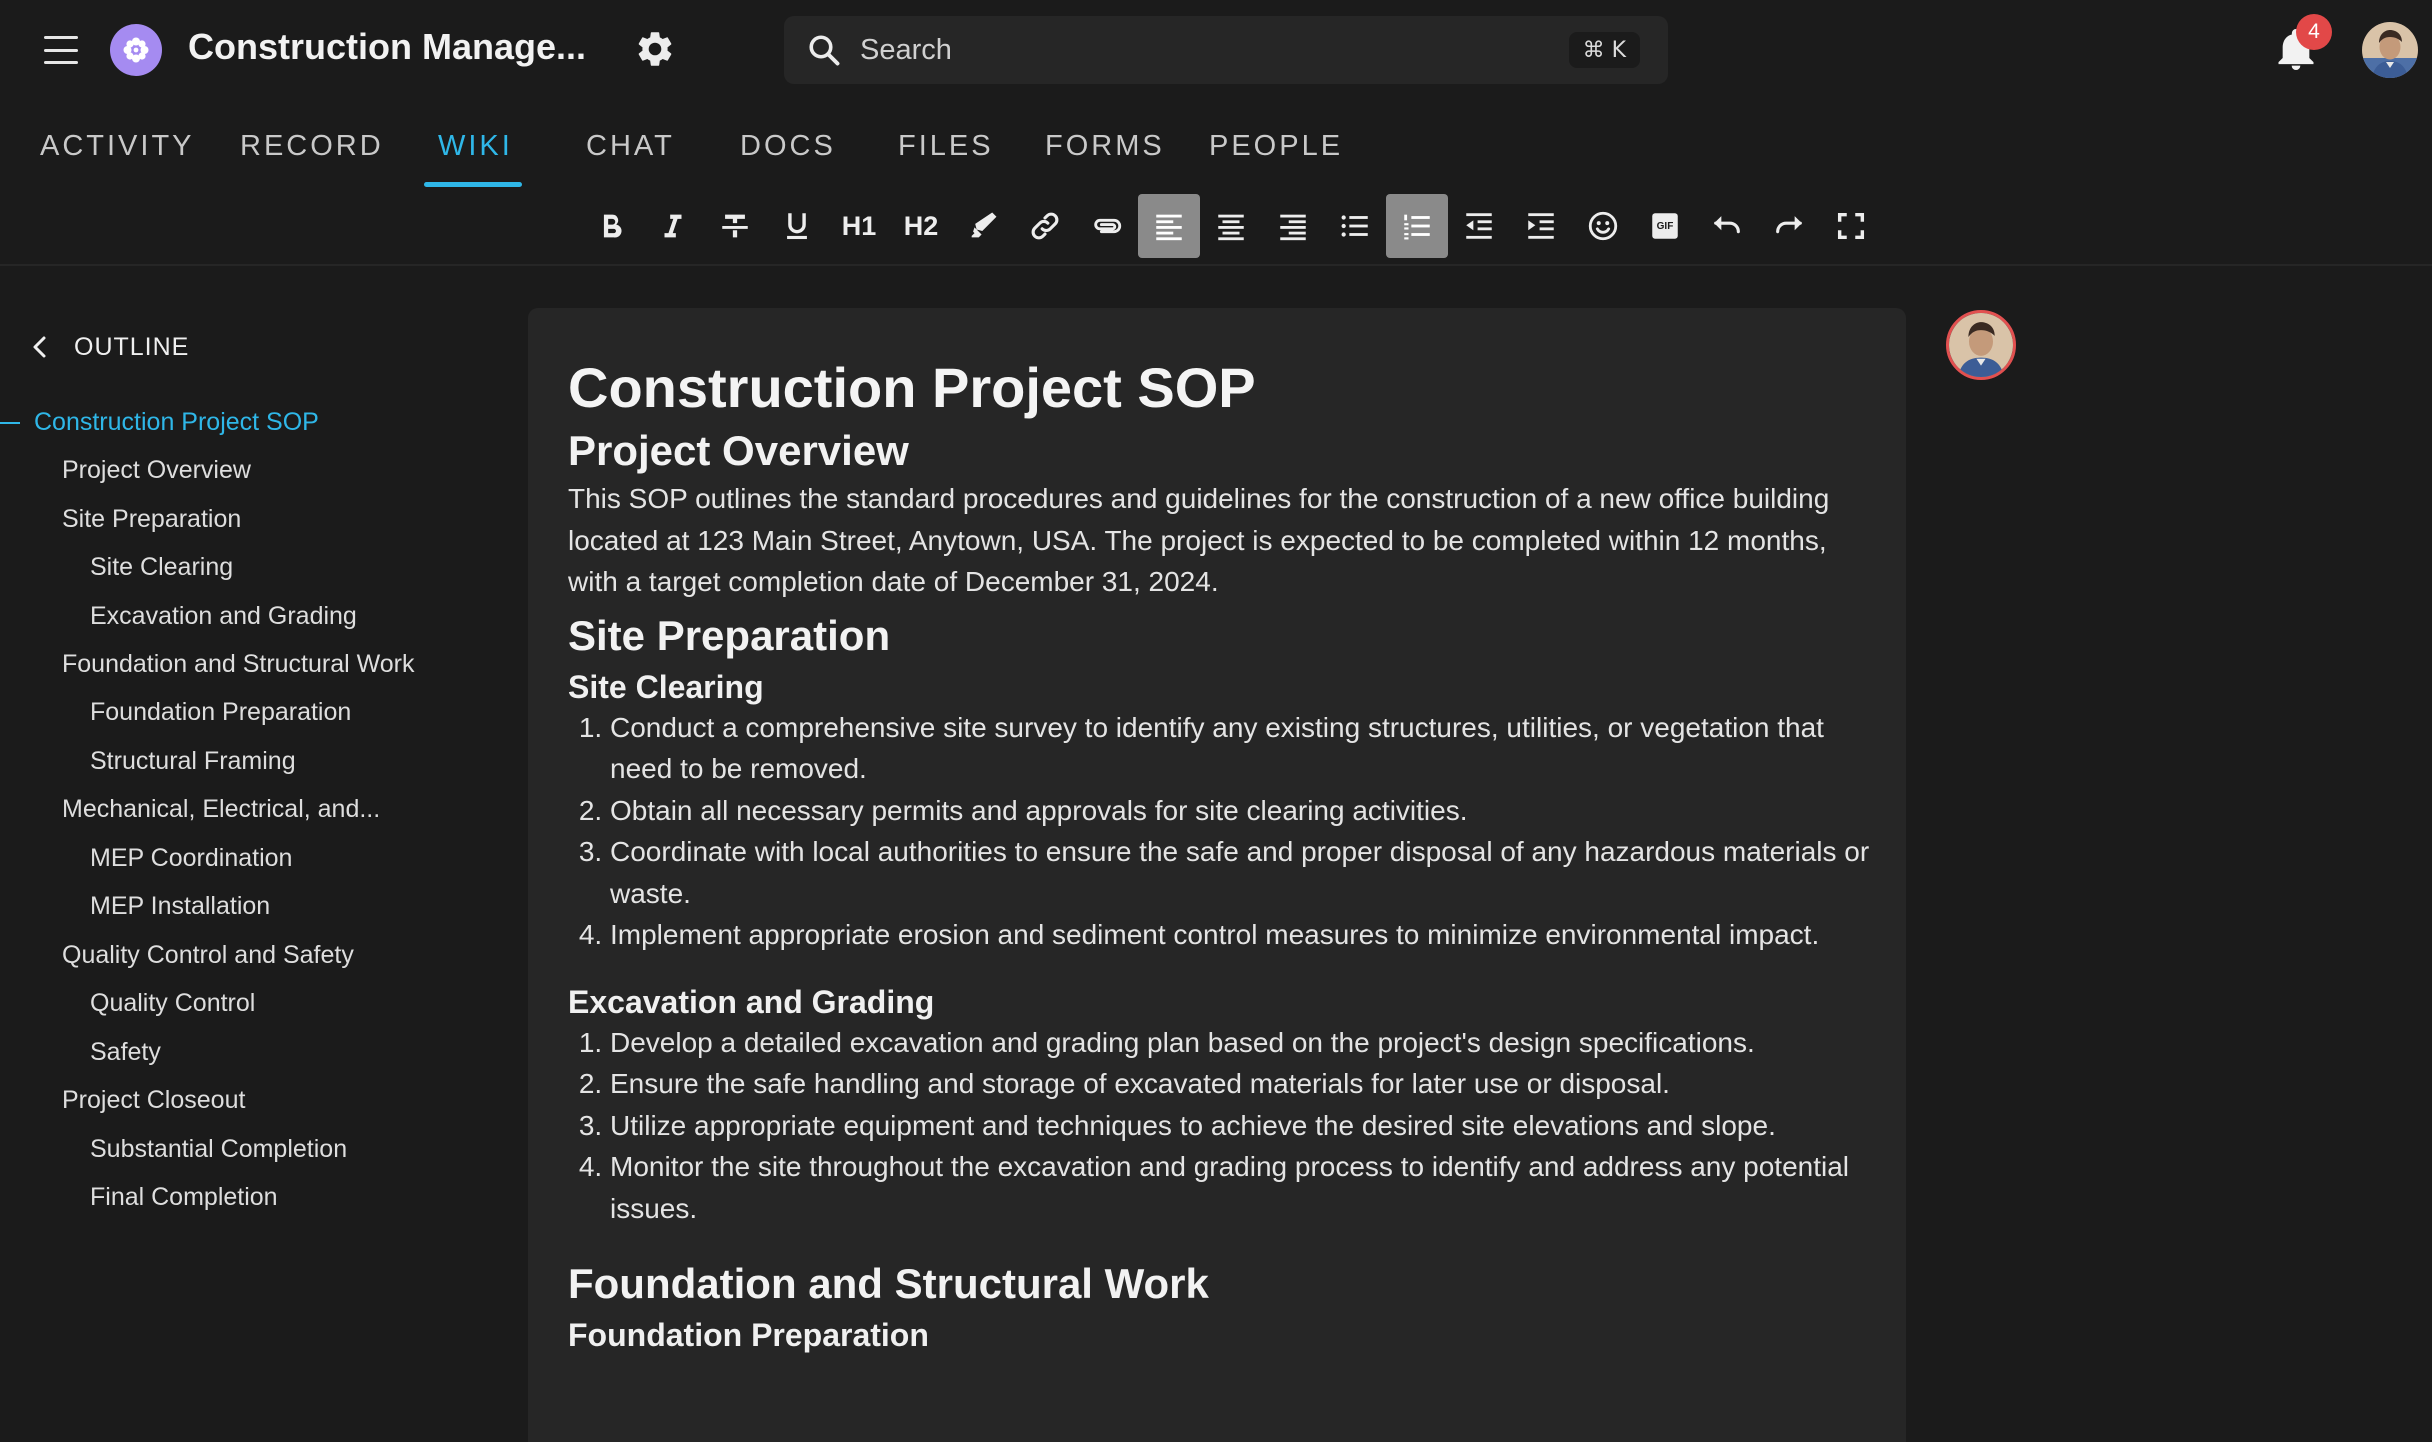 The height and width of the screenshot is (1442, 2432). I want to click on align-right-button, so click(1293, 226).